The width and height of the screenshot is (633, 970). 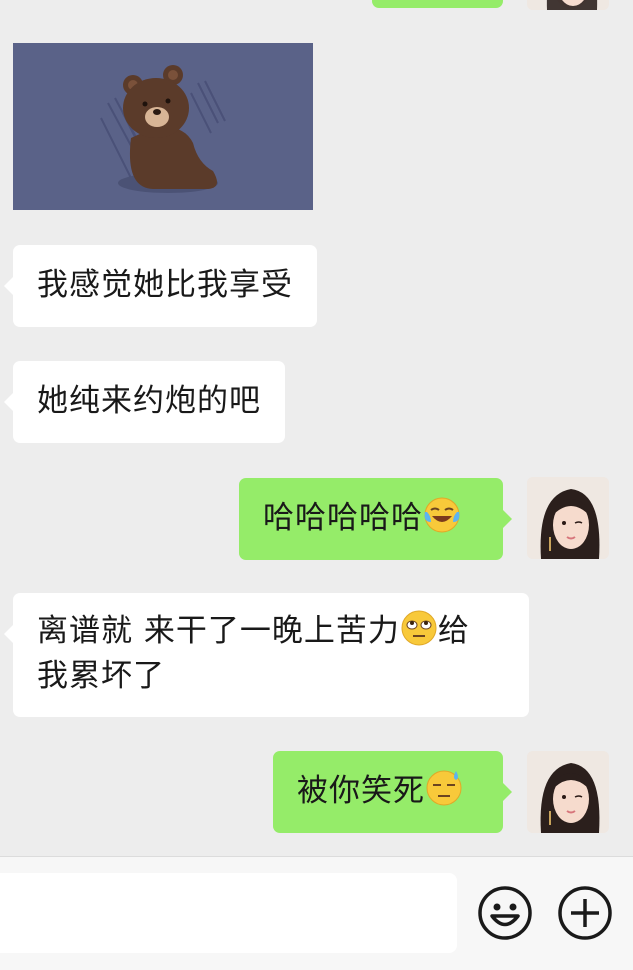 I want to click on message-text-line1-end: 给, so click(x=453, y=631).